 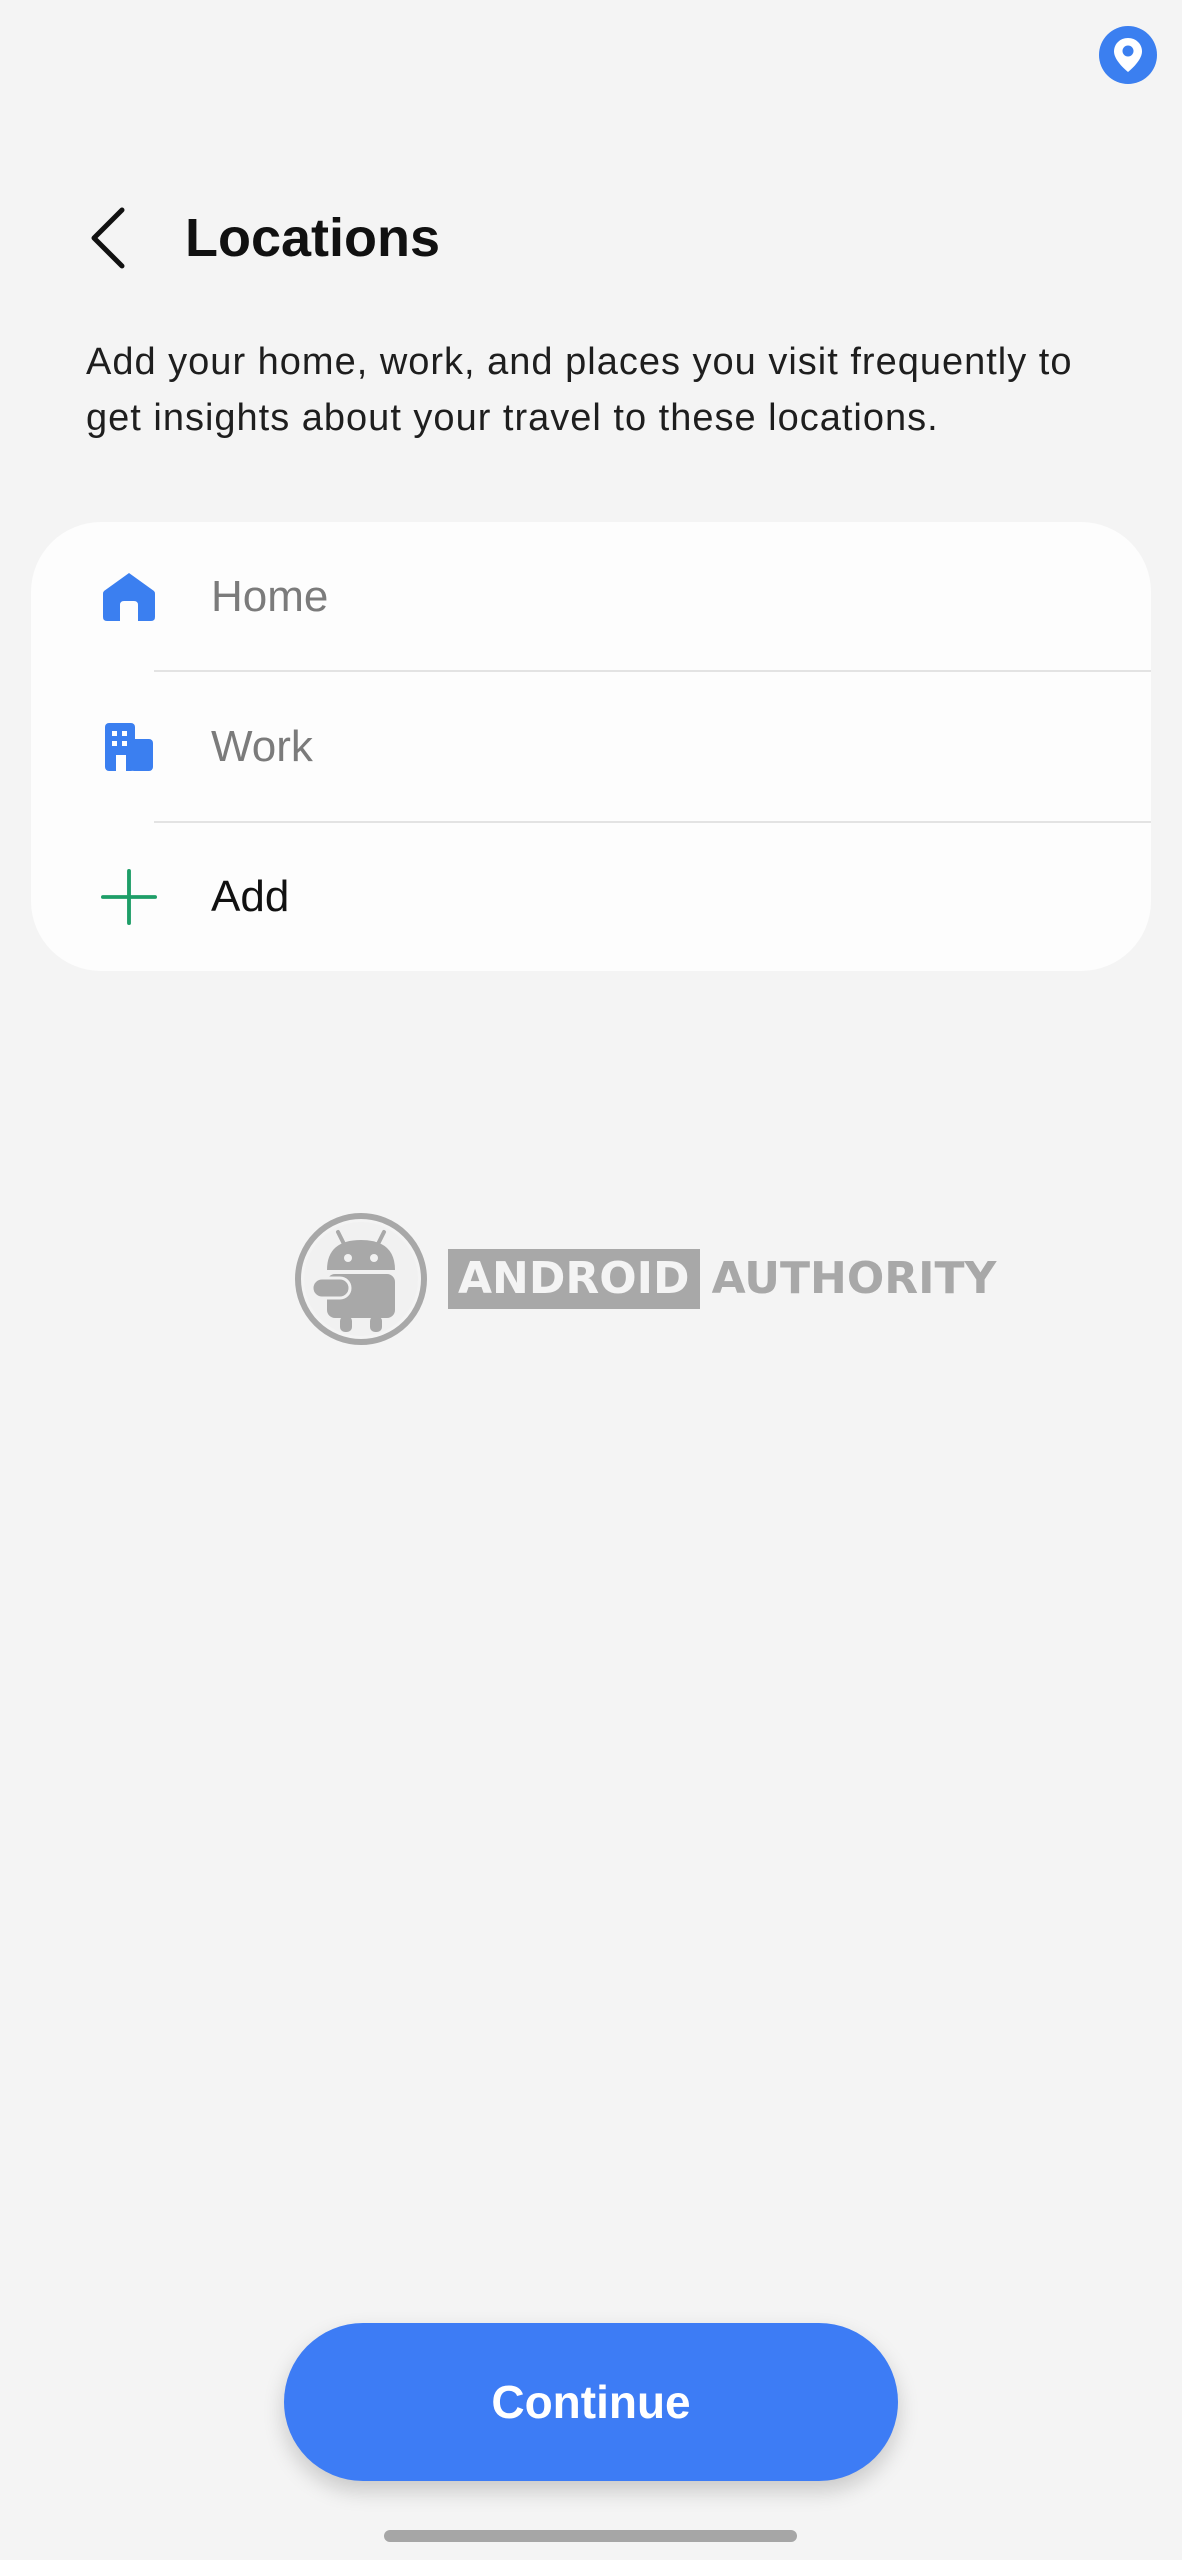 What do you see at coordinates (129, 897) in the screenshot?
I see `plus-icon` at bounding box center [129, 897].